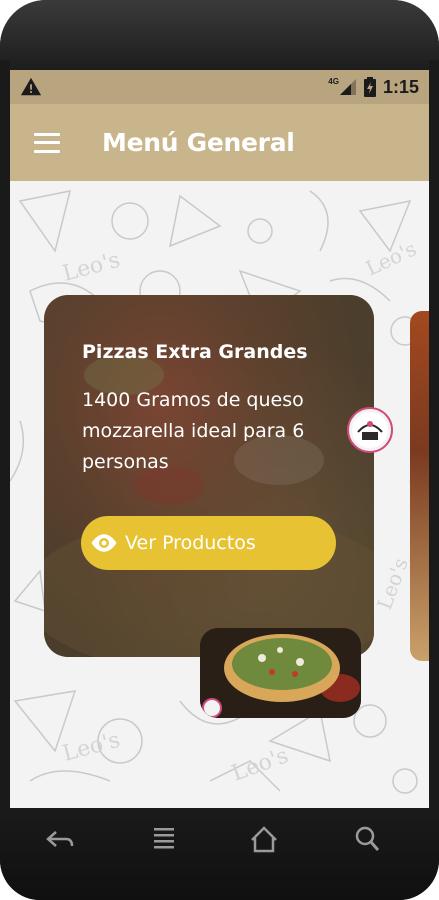 The width and height of the screenshot is (439, 900). Describe the element at coordinates (190, 543) in the screenshot. I see `view-products-label: Ver Productos` at that location.